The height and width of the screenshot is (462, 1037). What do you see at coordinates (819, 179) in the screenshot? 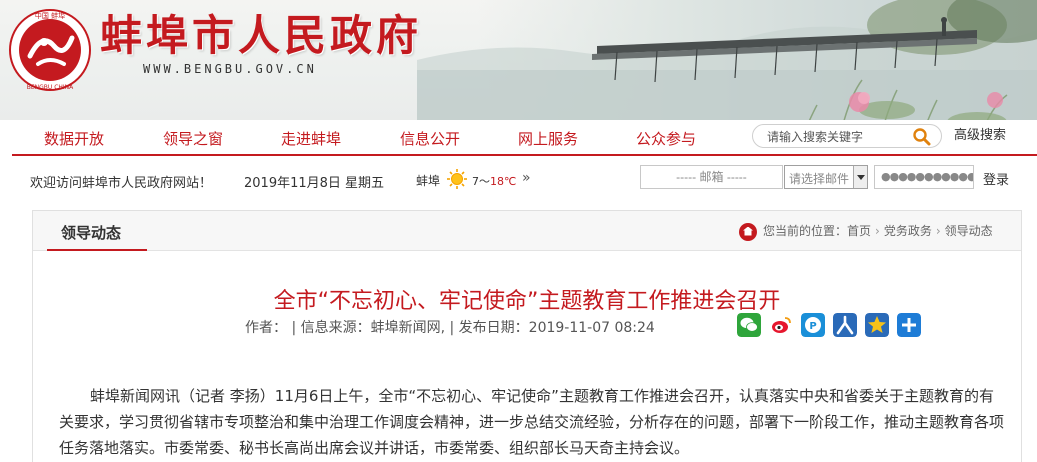
I see `mail-select-value: 请选择邮件` at bounding box center [819, 179].